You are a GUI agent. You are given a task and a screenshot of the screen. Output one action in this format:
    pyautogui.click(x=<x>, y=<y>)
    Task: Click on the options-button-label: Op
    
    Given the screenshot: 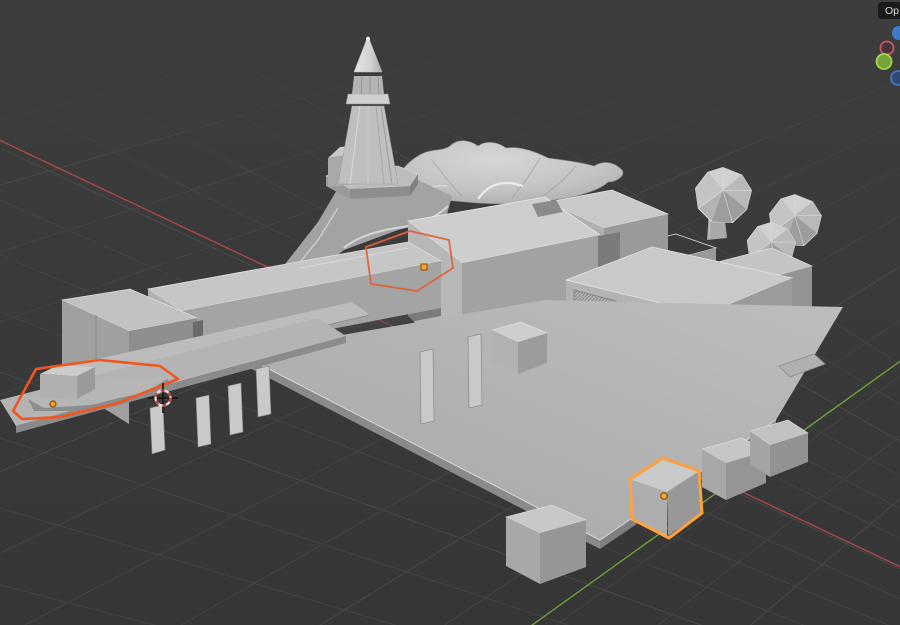 What is the action you would take?
    pyautogui.click(x=892, y=11)
    